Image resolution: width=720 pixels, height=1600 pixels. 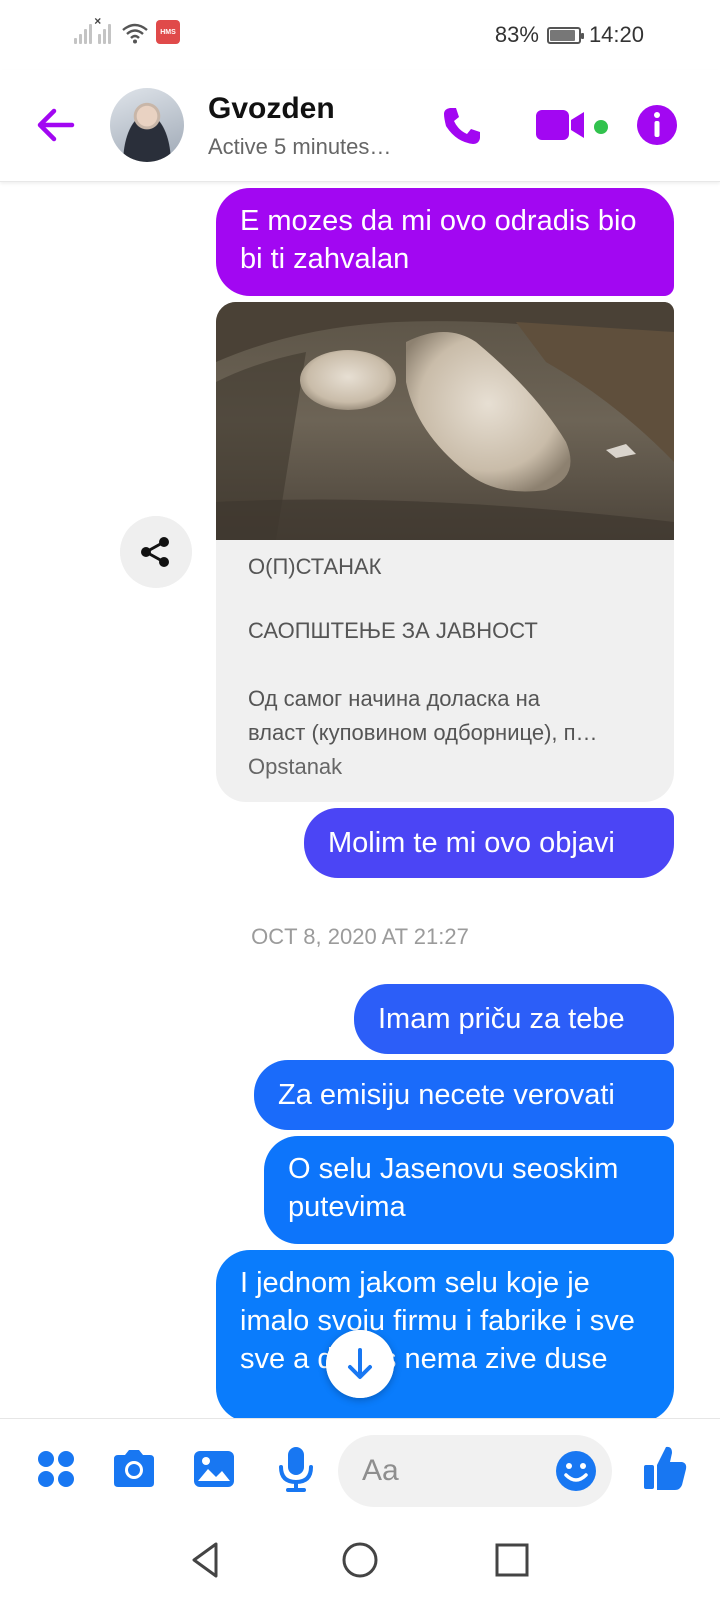 I want to click on status-icons-left: × HMS, so click(x=127, y=29).